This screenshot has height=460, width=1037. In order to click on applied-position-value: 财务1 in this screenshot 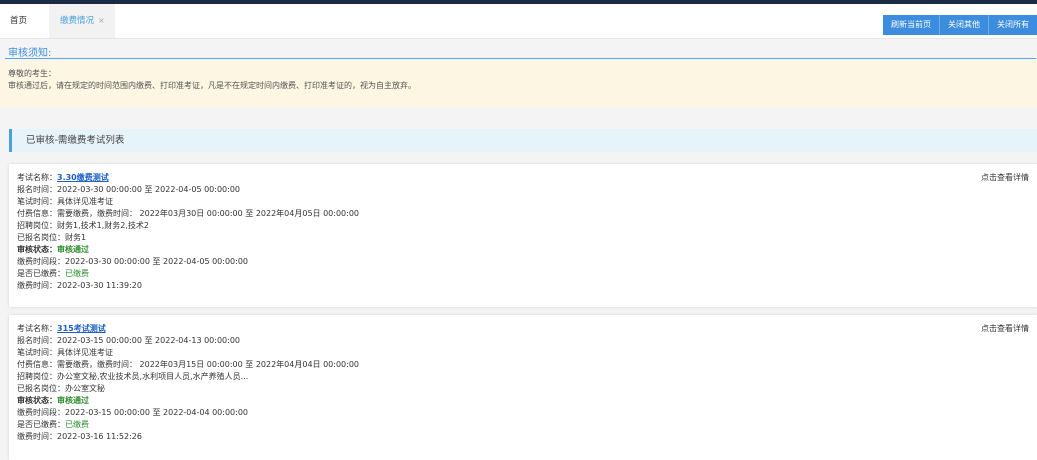, I will do `click(76, 237)`.